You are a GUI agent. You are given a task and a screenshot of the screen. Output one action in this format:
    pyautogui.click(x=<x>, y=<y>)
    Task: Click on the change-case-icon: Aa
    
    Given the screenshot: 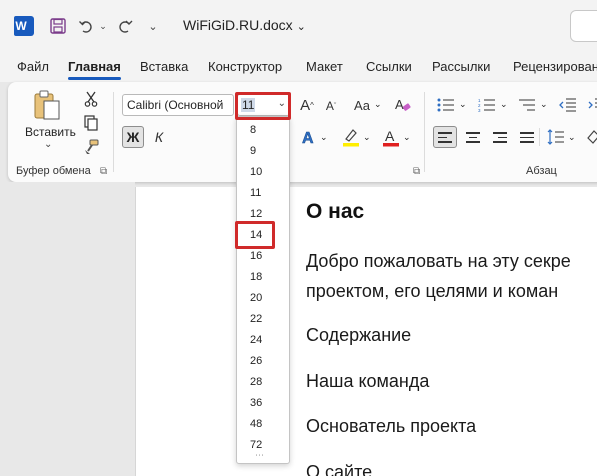 What is the action you would take?
    pyautogui.click(x=362, y=105)
    